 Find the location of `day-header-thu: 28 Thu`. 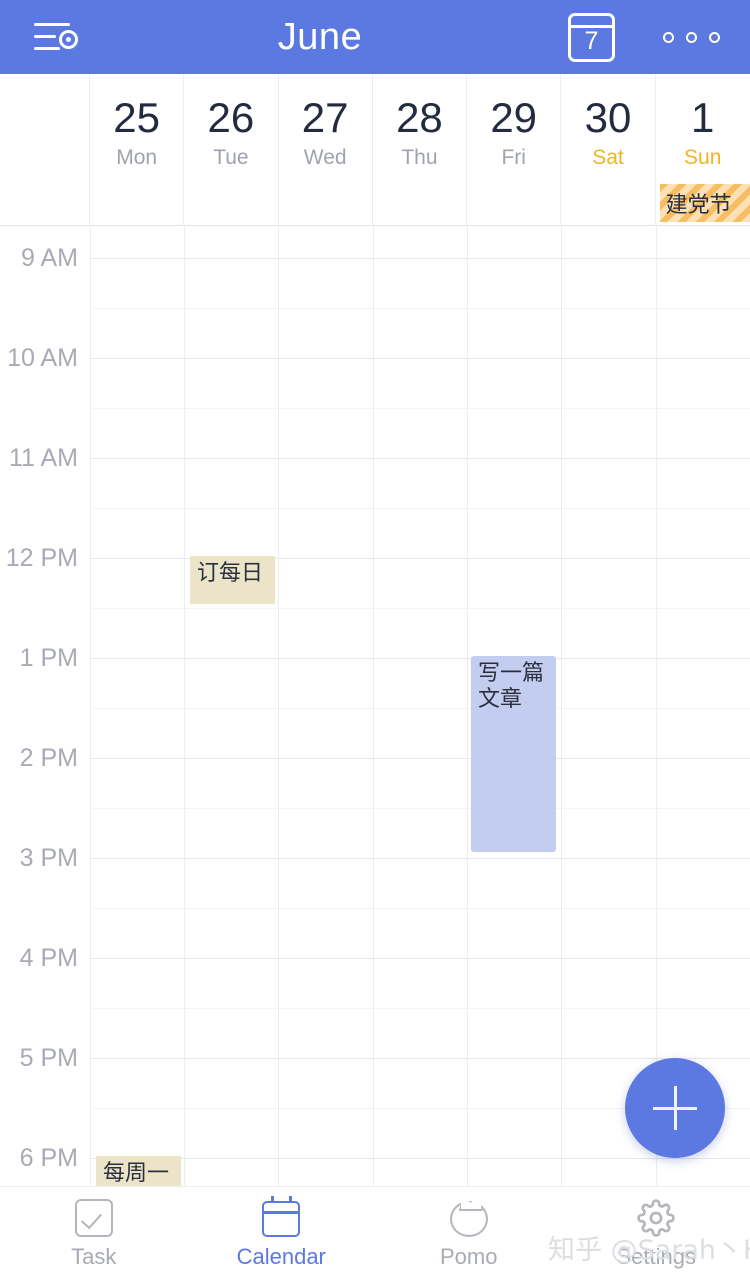

day-header-thu: 28 Thu is located at coordinates (420, 150).